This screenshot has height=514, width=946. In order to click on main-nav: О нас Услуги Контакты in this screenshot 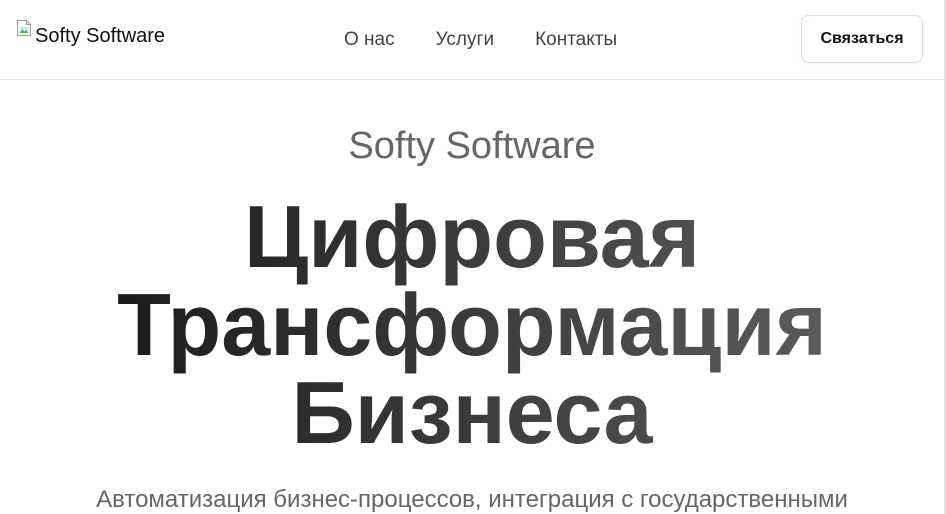, I will do `click(480, 40)`.